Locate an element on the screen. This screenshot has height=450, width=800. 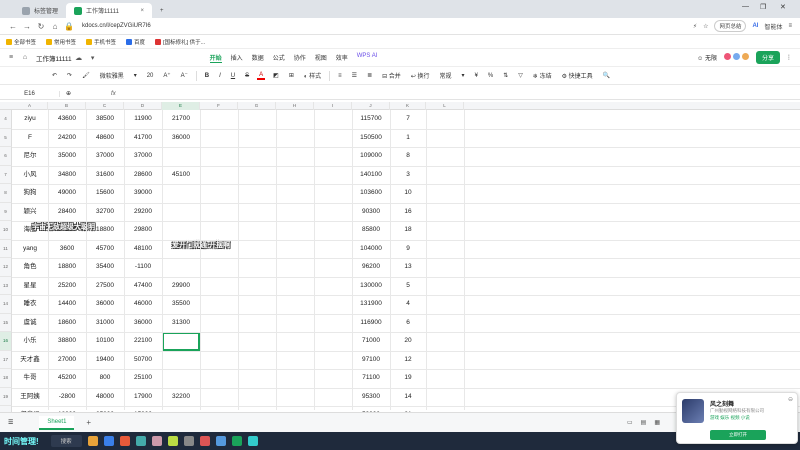
cell-d8: 39000 is located at coordinates (143, 193).